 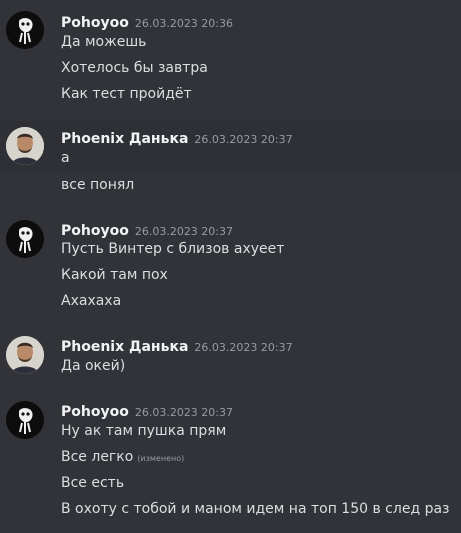 I want to click on message-group: Phoenix Данька 26.03.2023 20:37 Да окей), so click(x=230, y=352).